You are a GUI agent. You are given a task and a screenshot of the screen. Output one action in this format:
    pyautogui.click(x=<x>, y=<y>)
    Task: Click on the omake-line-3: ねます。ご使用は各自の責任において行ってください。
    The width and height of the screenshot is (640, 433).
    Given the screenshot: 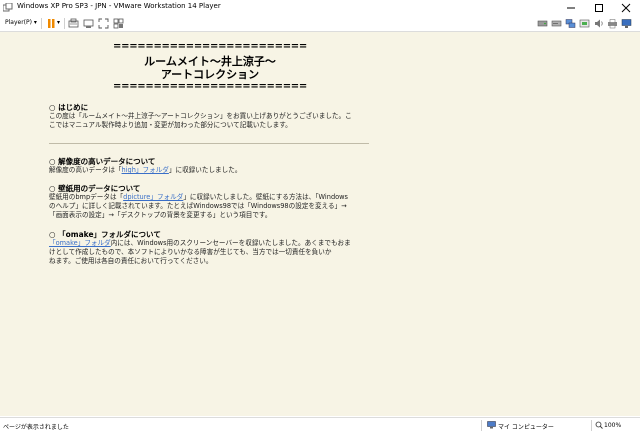 What is the action you would take?
    pyautogui.click(x=131, y=261)
    